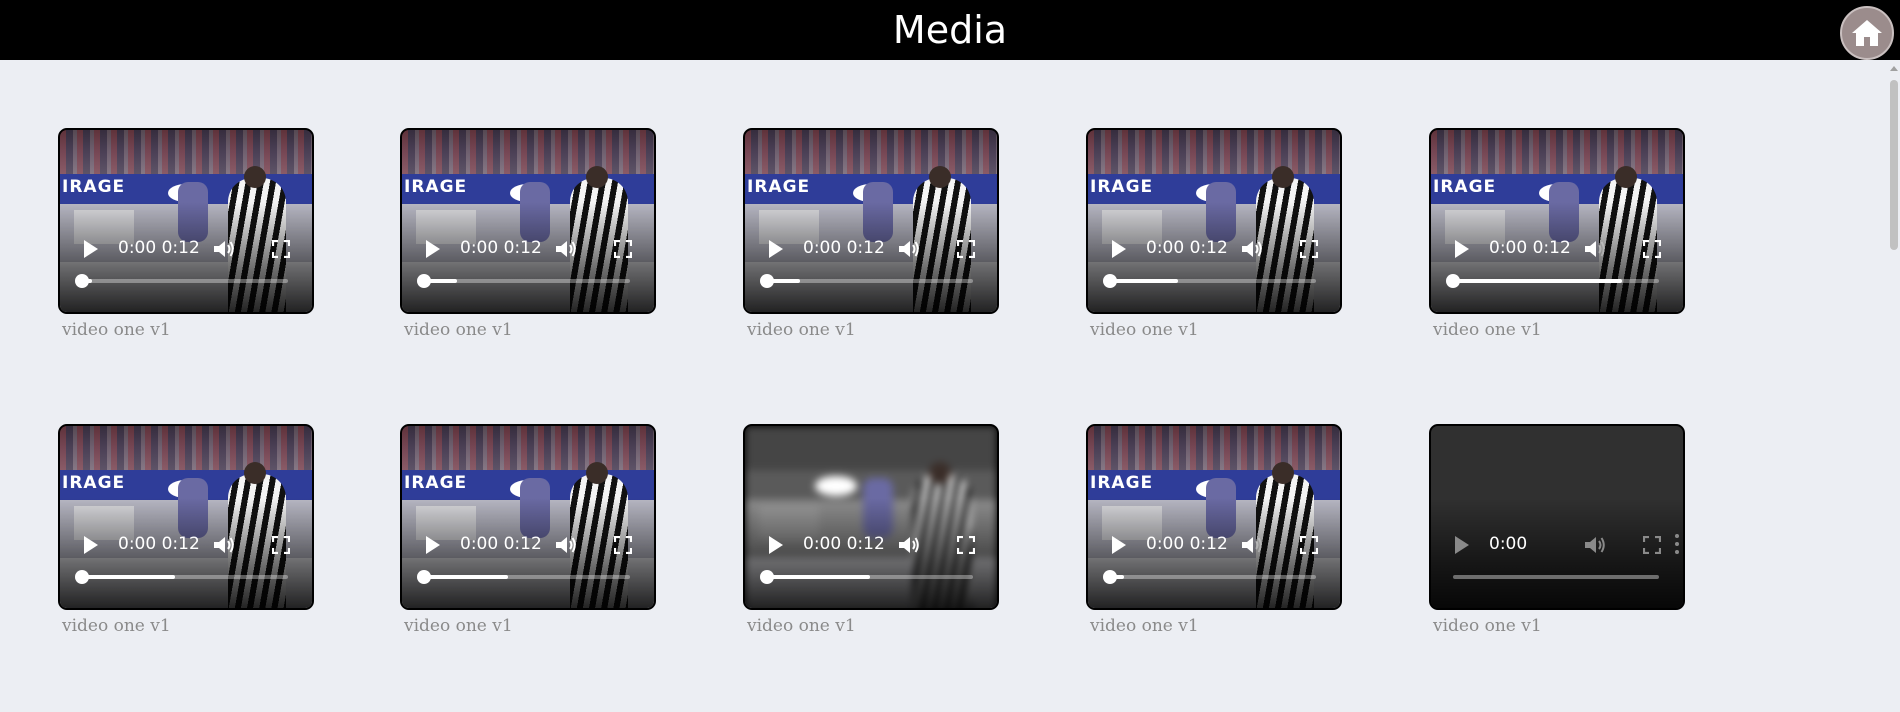  What do you see at coordinates (1894, 68) in the screenshot?
I see `scroll-up-arrow-icon` at bounding box center [1894, 68].